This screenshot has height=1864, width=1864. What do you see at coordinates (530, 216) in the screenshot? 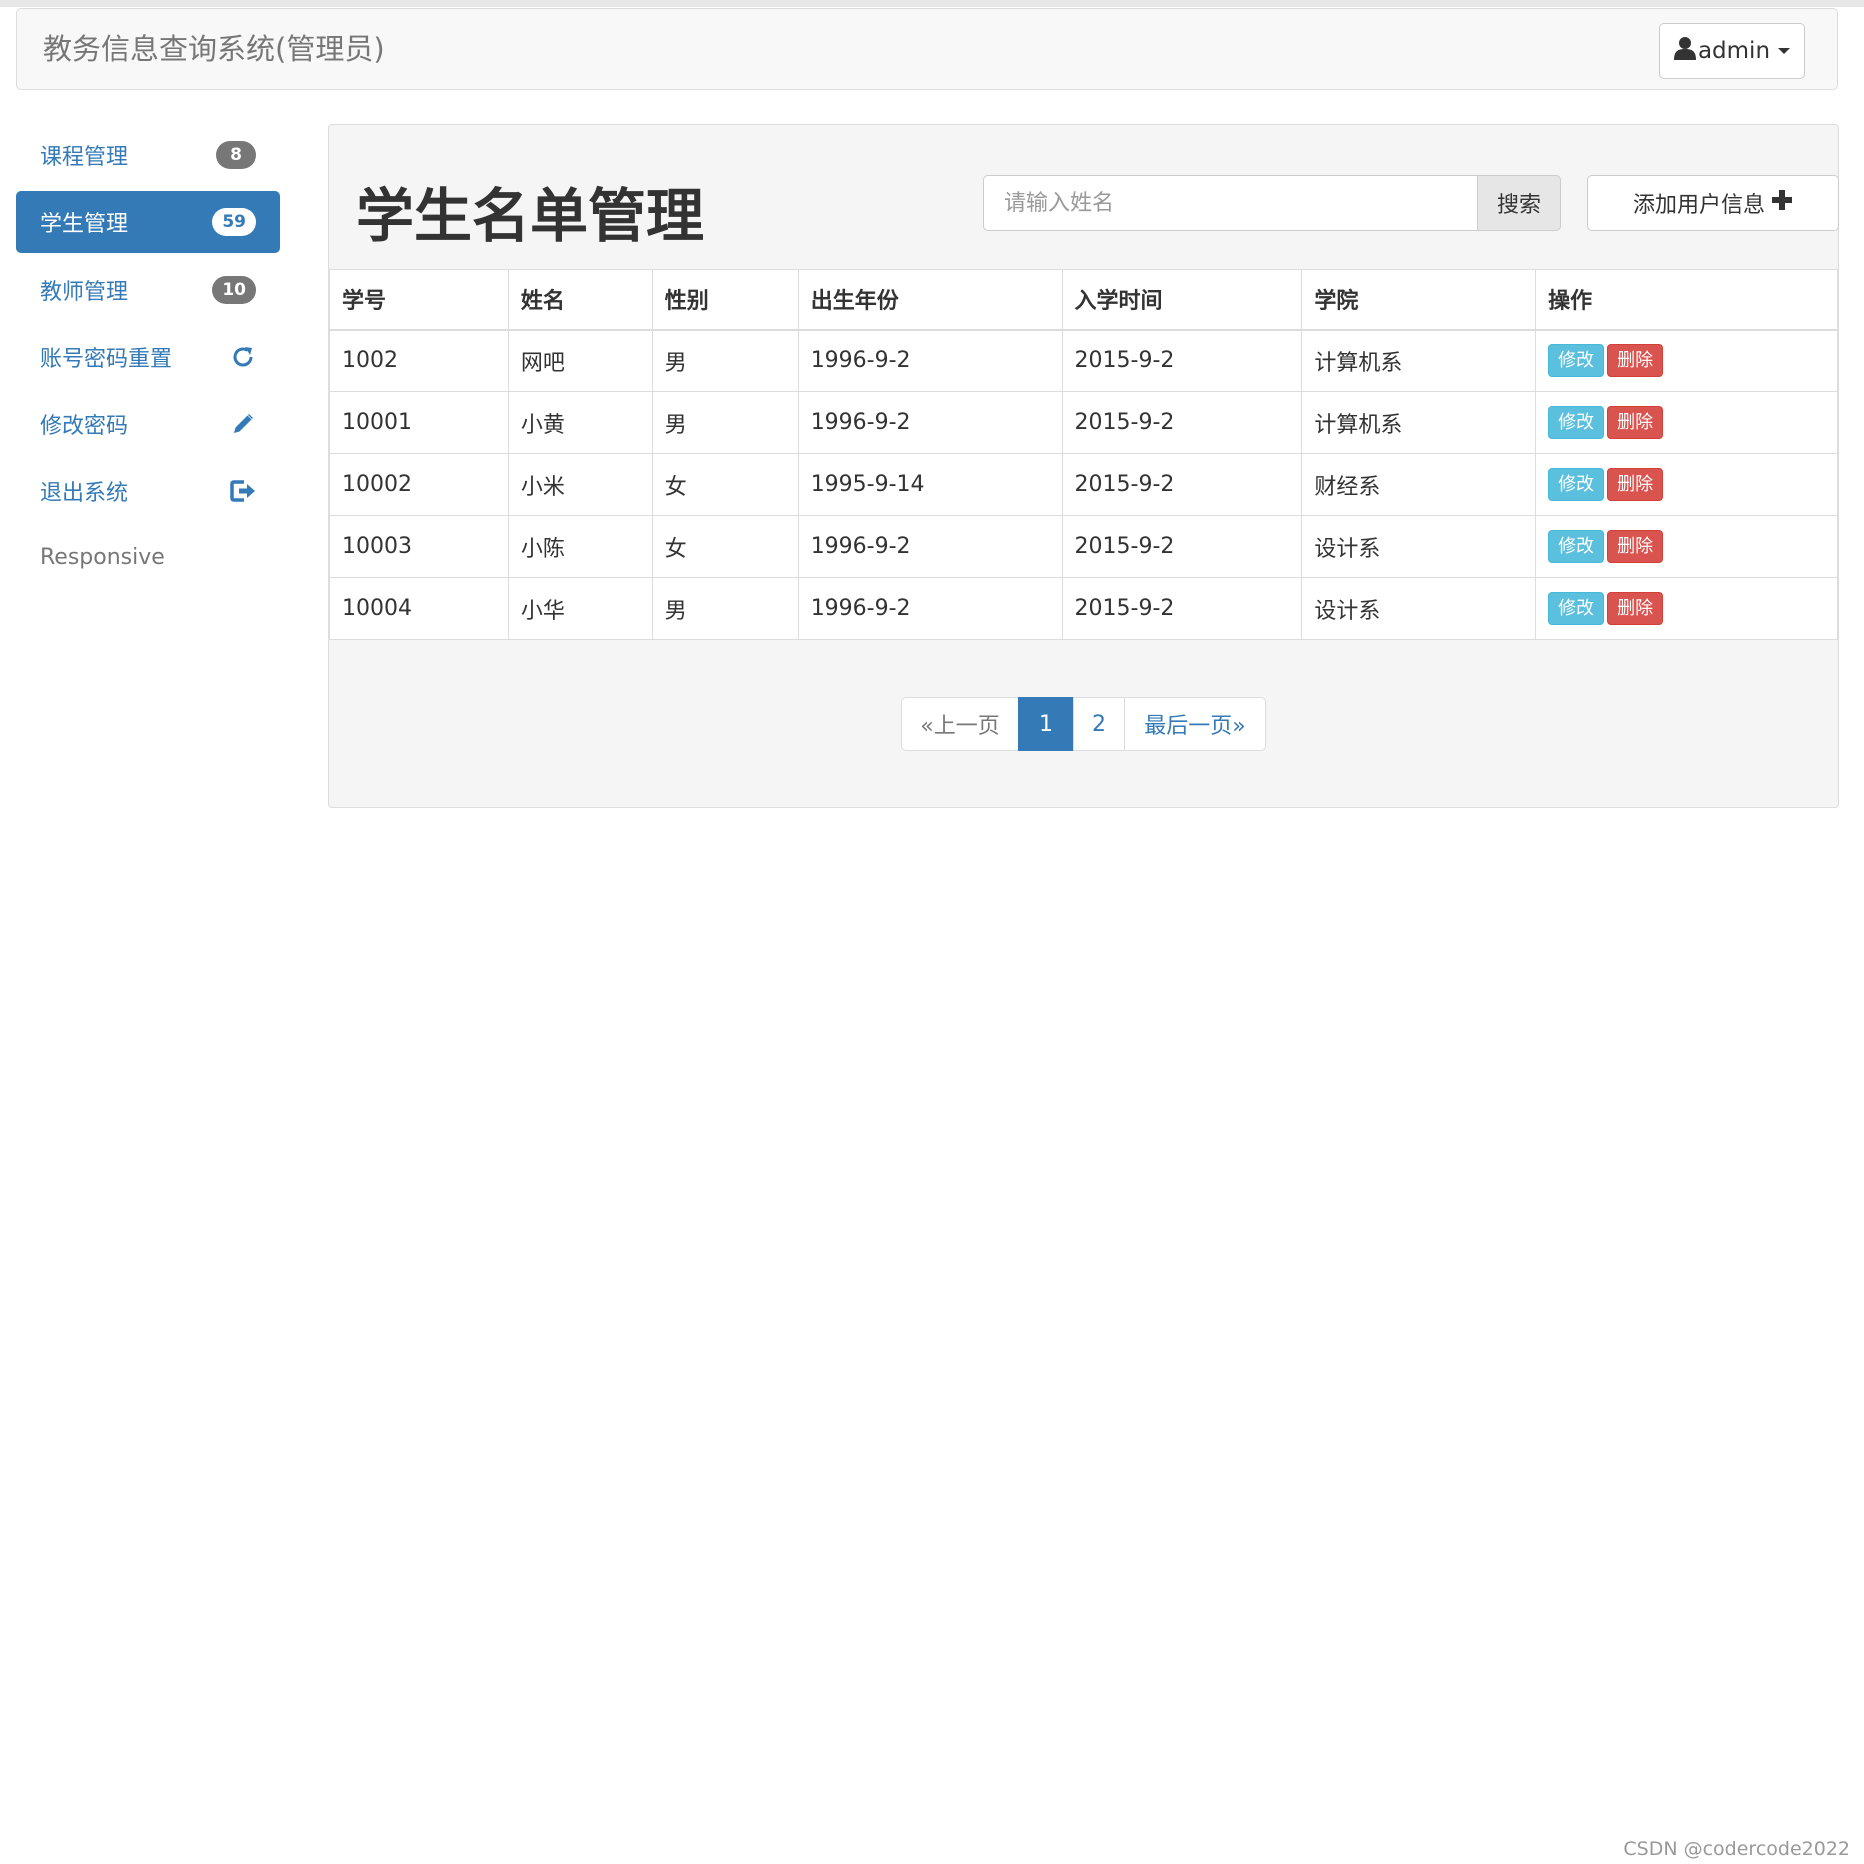
I see `page-title: 学生名单管理` at bounding box center [530, 216].